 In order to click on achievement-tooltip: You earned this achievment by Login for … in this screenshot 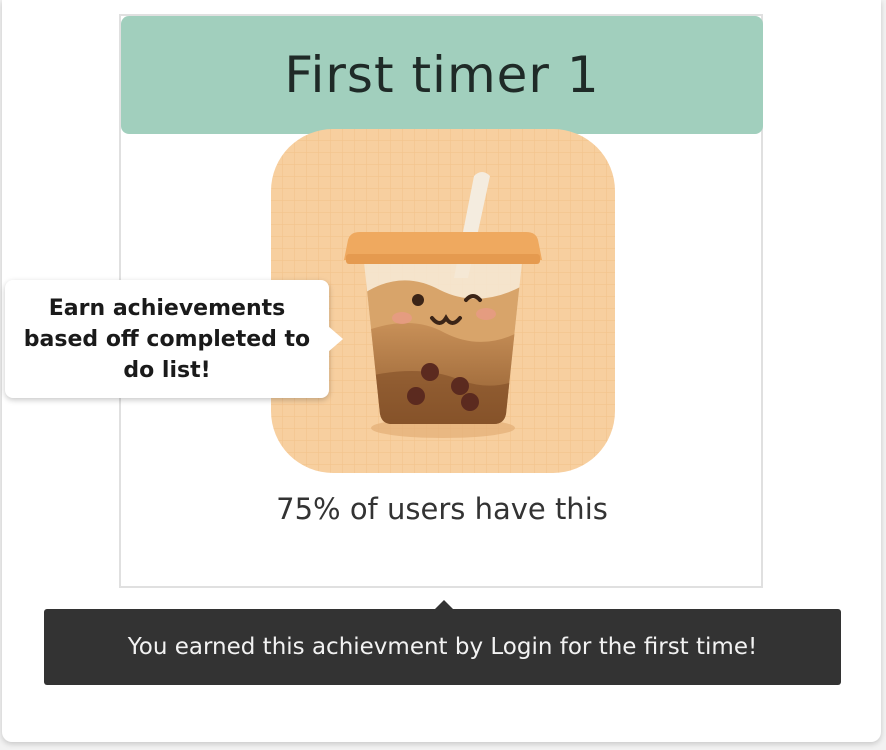, I will do `click(442, 642)`.